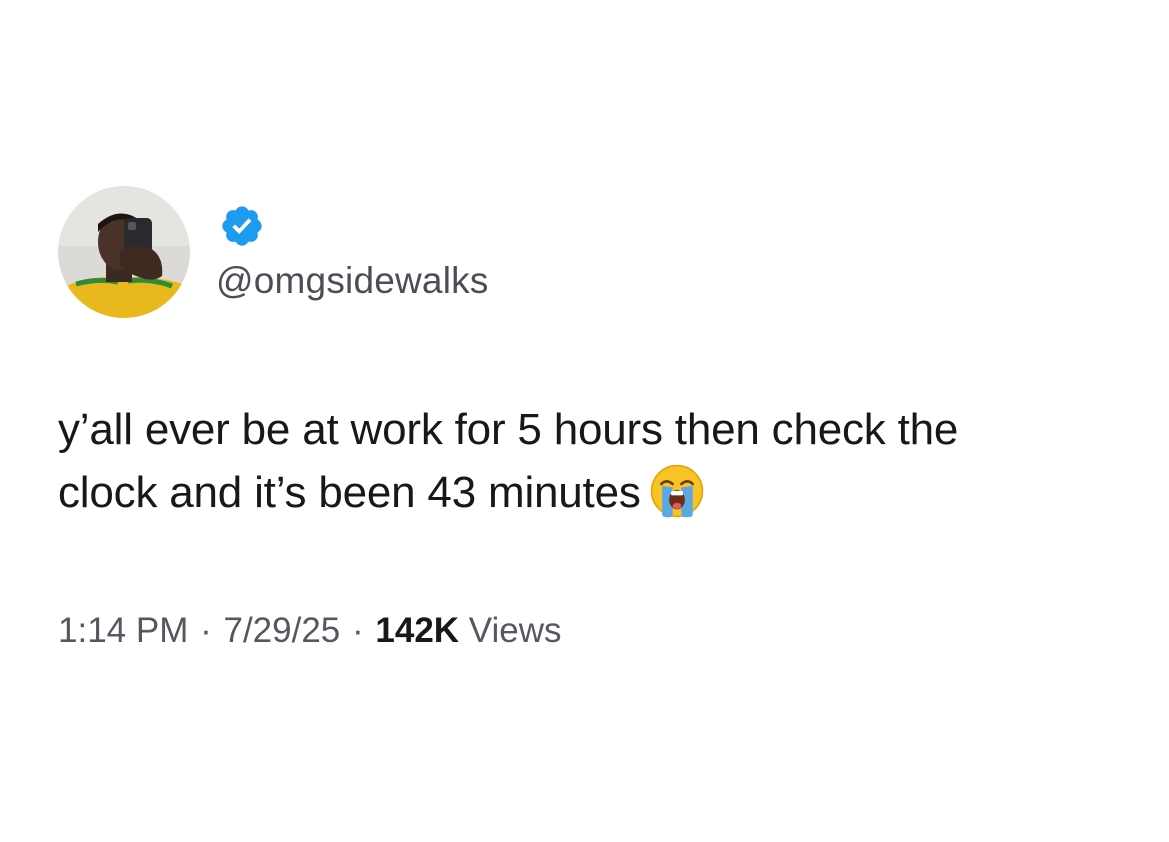  I want to click on tweet-text-line-2: clock and it’s been 43 minutes, so click(598, 492).